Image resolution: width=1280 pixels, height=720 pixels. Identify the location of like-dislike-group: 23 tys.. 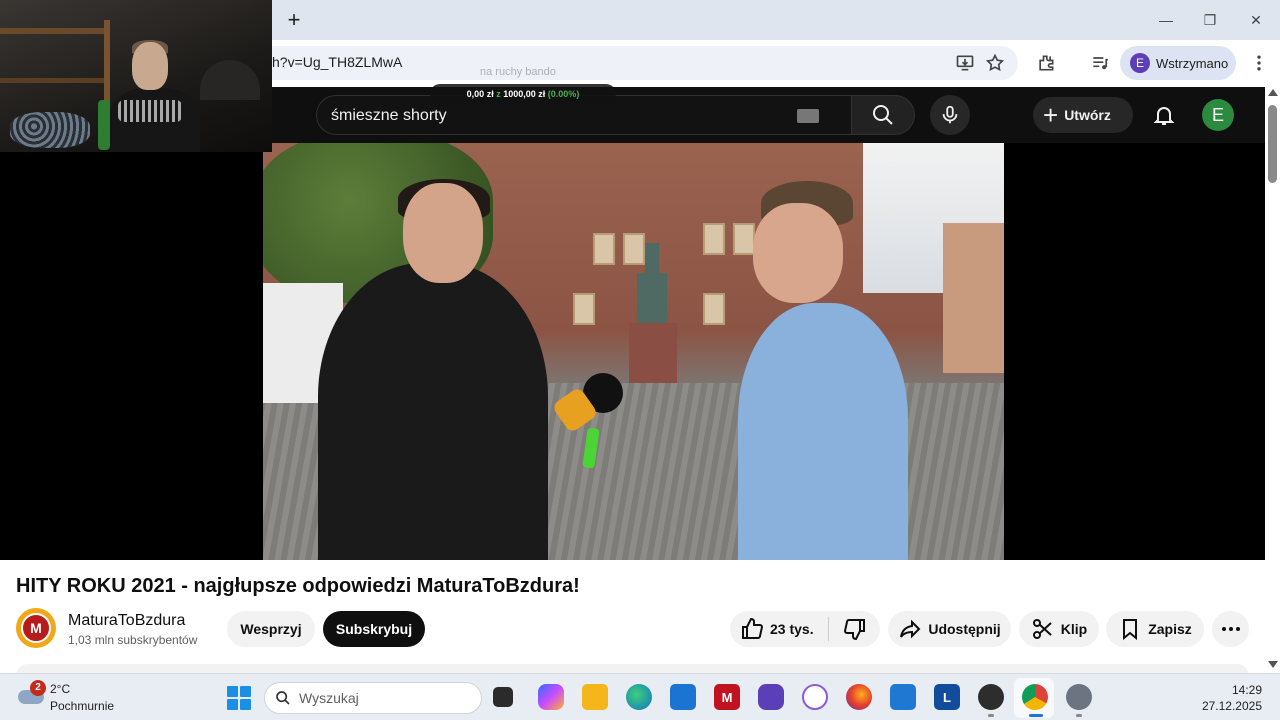
(805, 629).